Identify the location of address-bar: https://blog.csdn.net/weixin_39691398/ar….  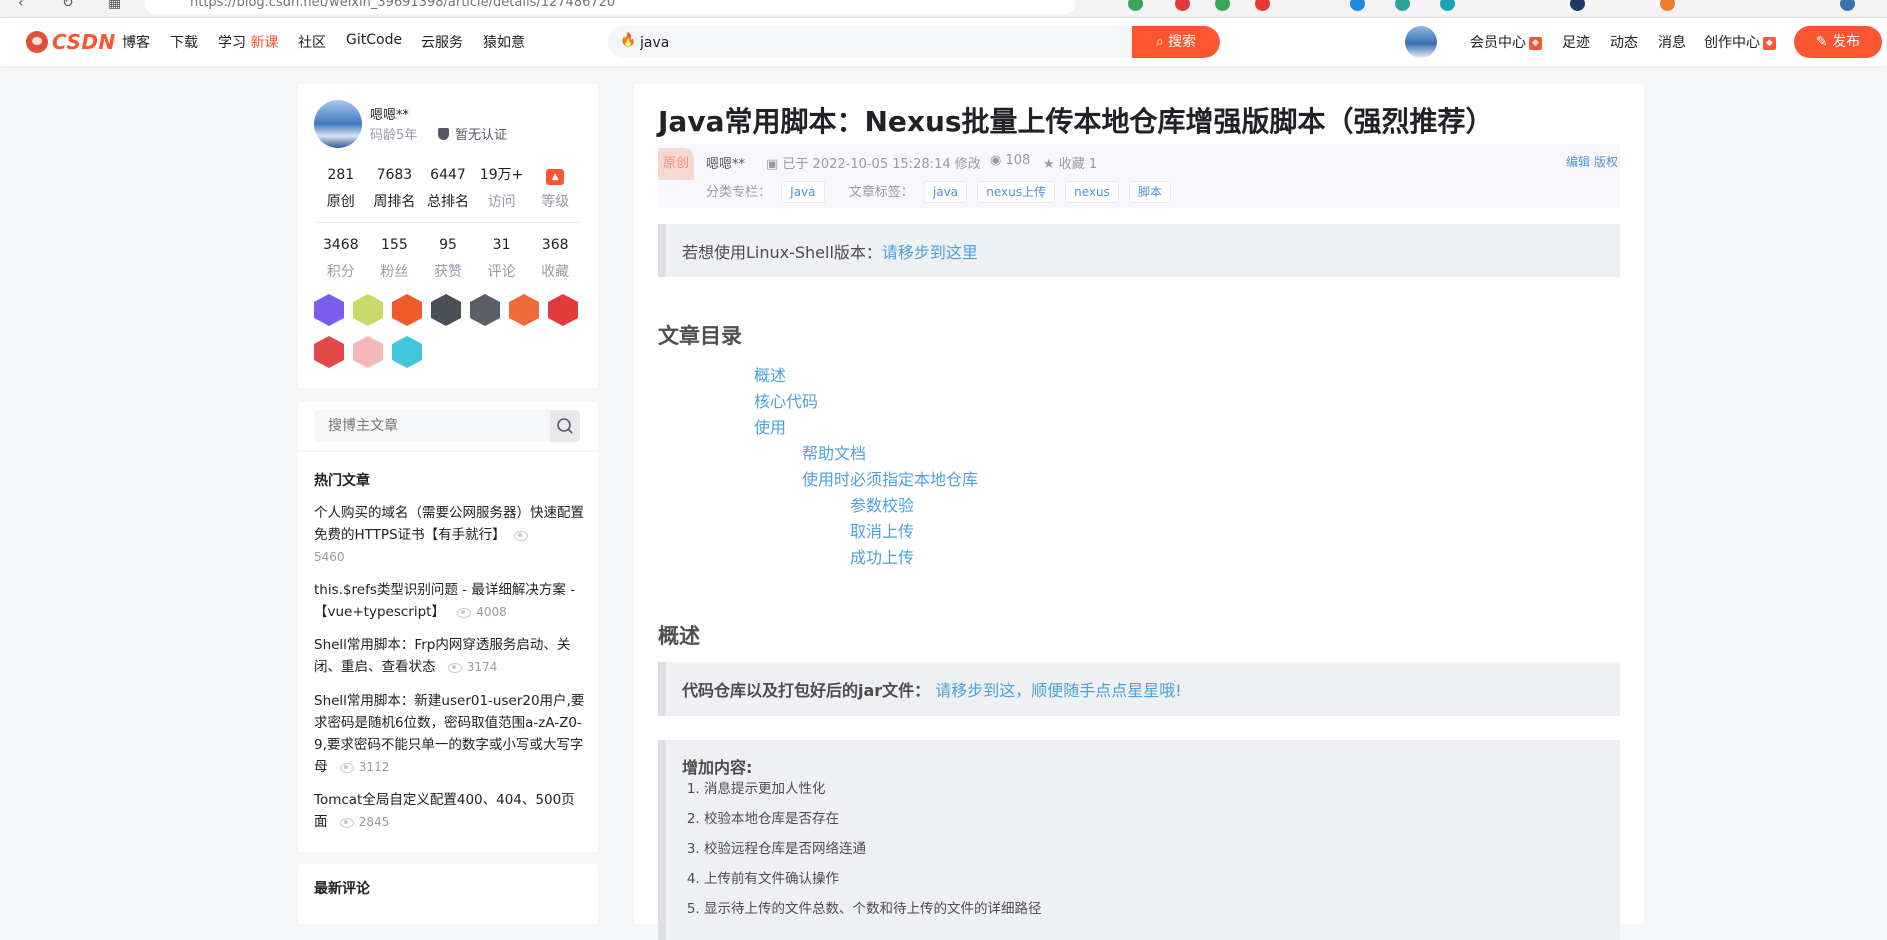
(610, 7).